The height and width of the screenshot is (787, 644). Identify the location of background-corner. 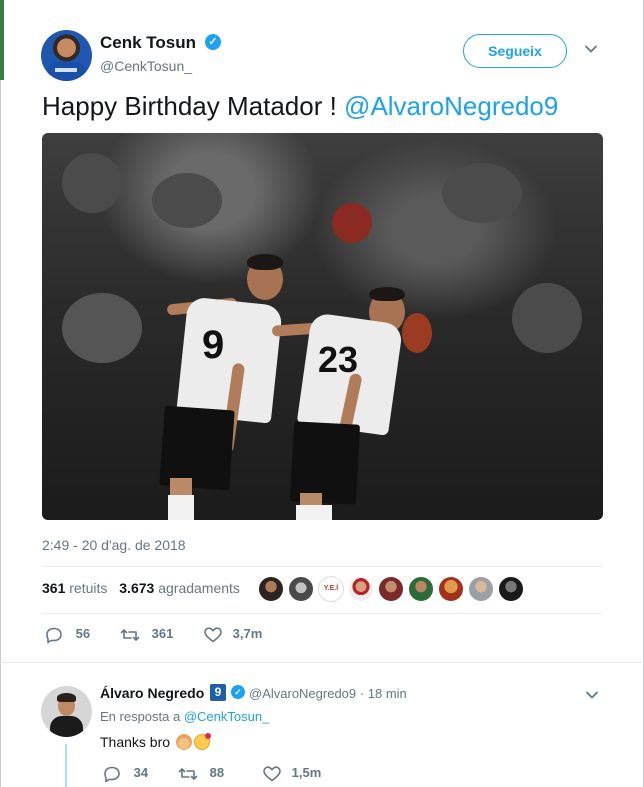
(2, 40).